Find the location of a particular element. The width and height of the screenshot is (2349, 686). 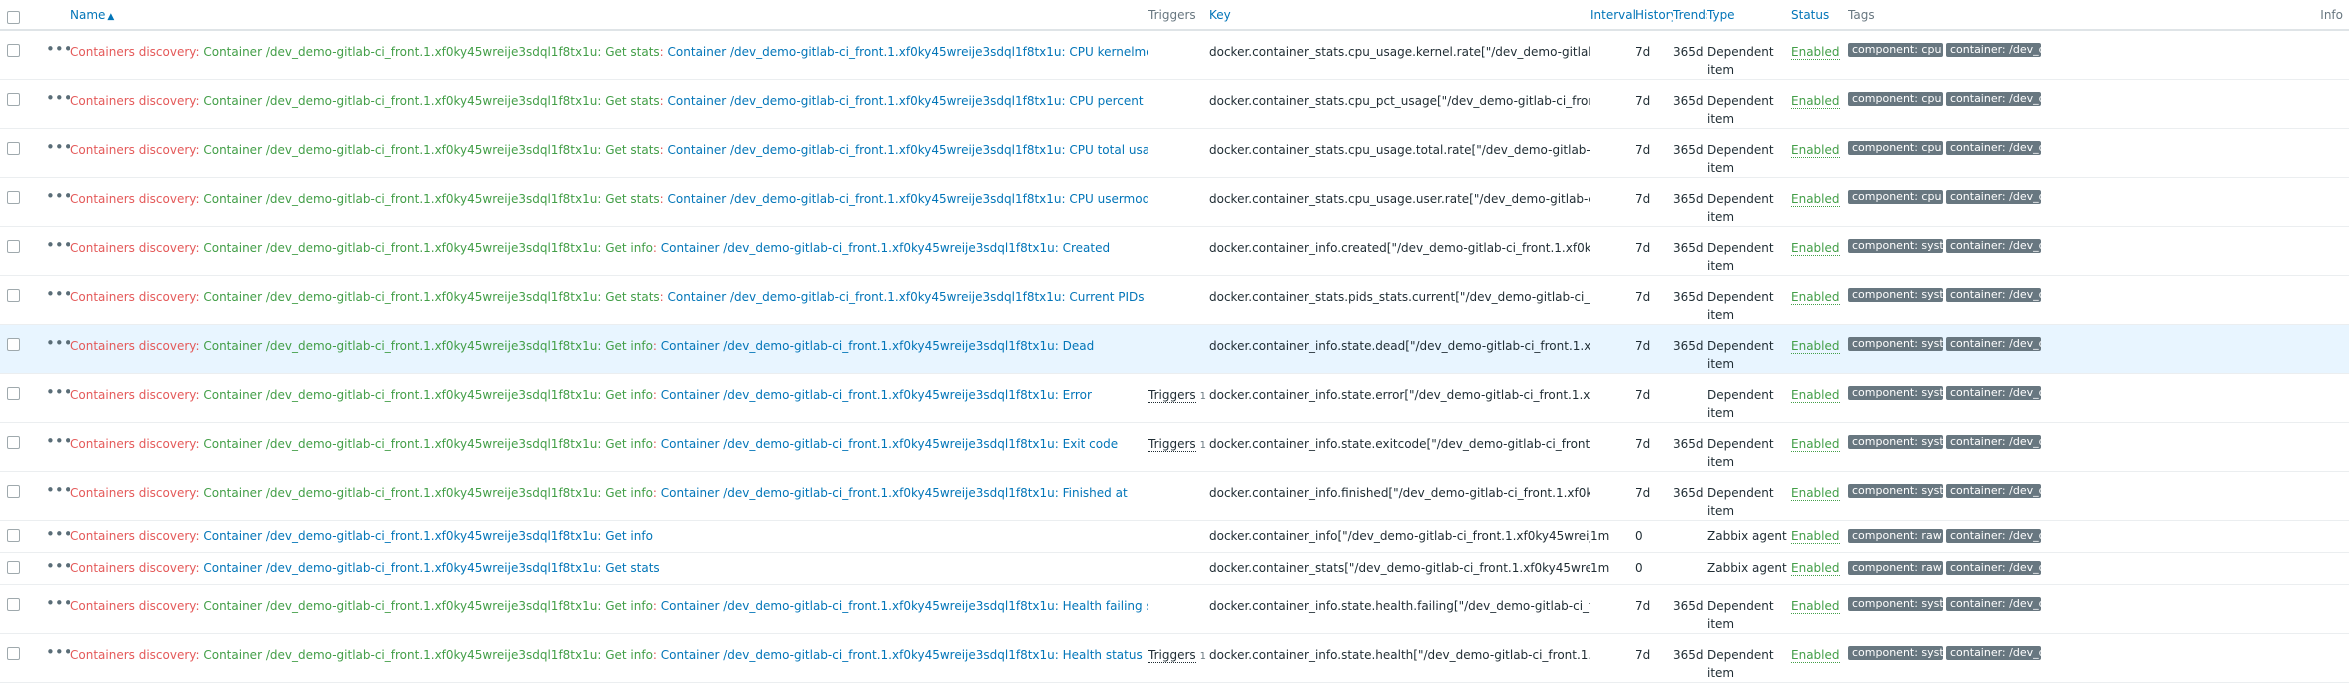

interval-column-header: Interval is located at coordinates (1612, 15).